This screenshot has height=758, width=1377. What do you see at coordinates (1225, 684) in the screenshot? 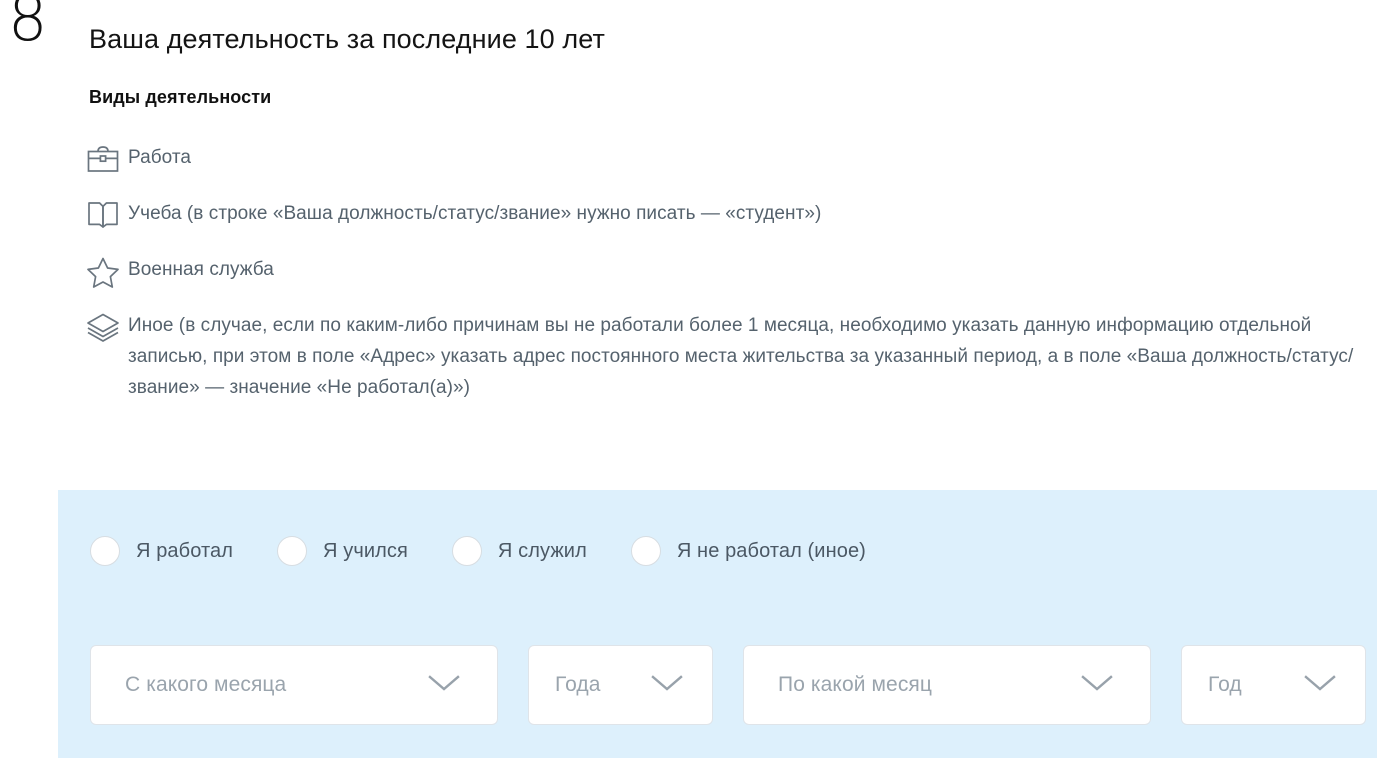
I see `to-year-select-value: Год` at bounding box center [1225, 684].